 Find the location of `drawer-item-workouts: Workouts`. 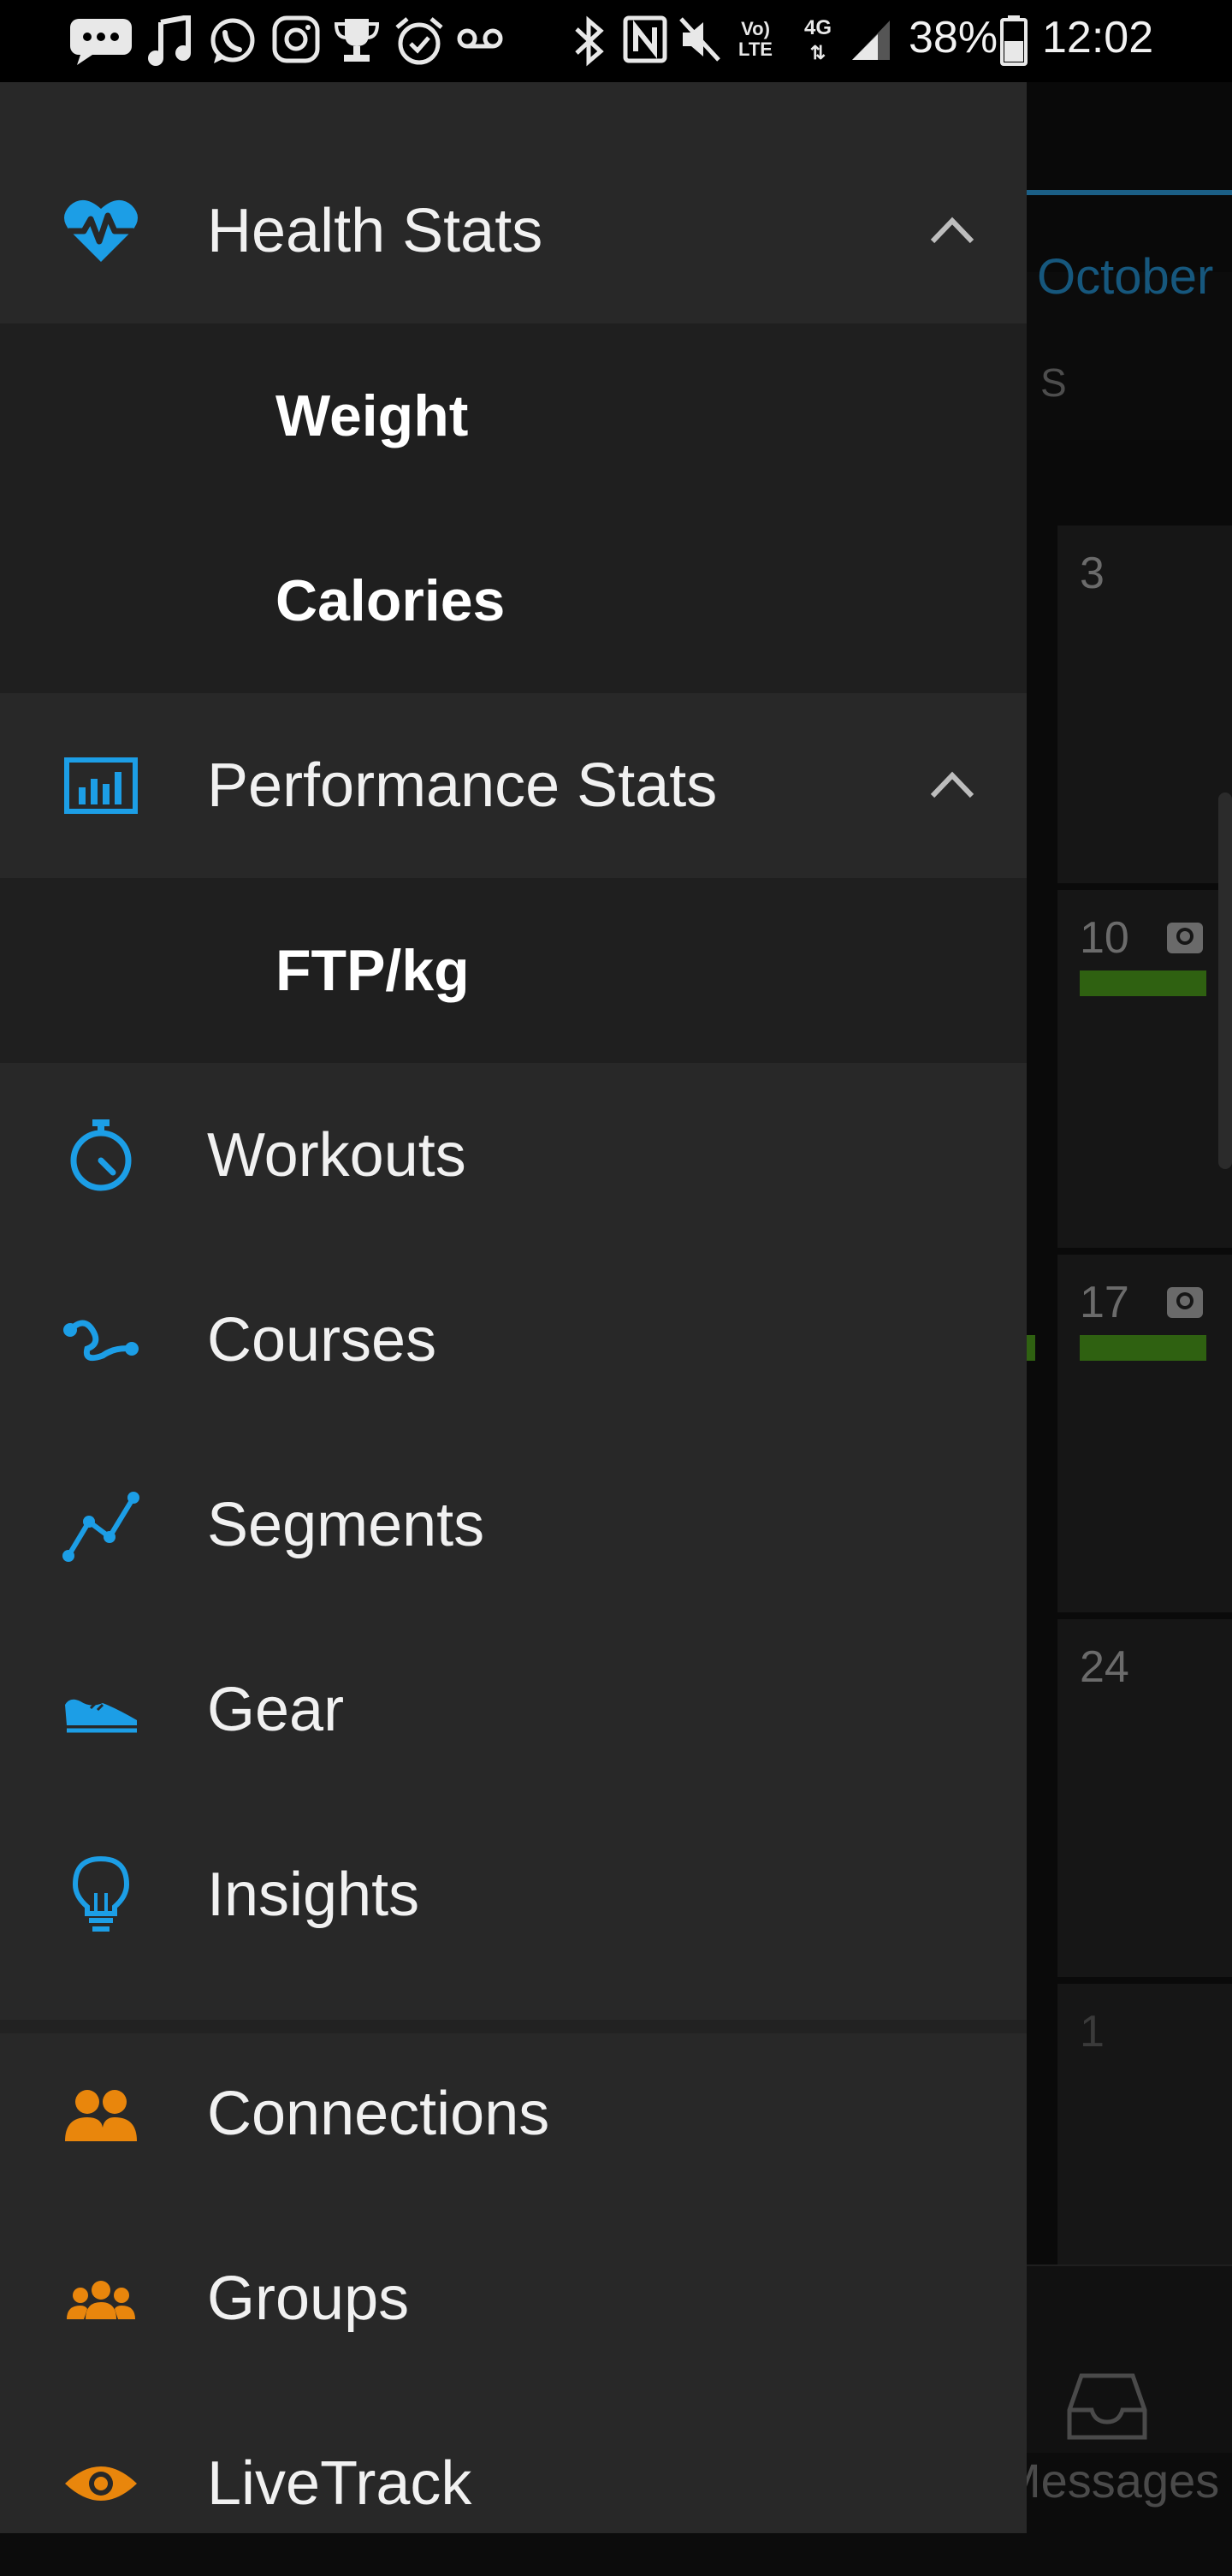

drawer-item-workouts: Workouts is located at coordinates (513, 1155).